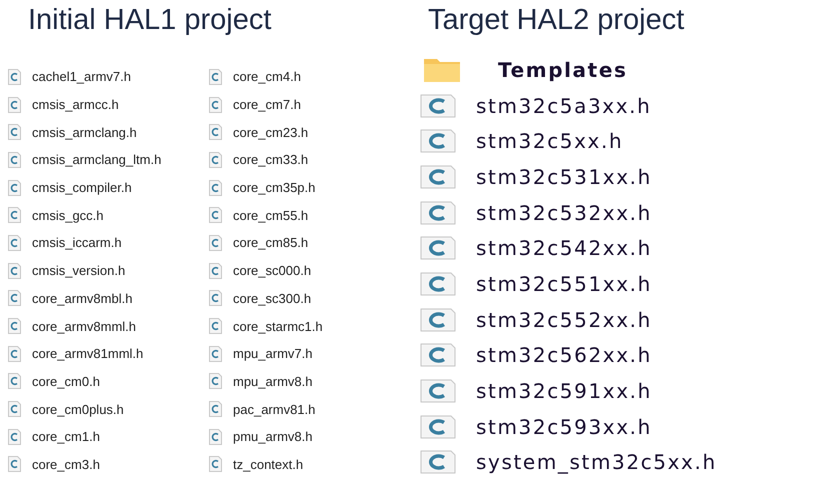 This screenshot has width=825, height=483. Describe the element at coordinates (79, 270) in the screenshot. I see `file-name: cmsis_version.h` at that location.